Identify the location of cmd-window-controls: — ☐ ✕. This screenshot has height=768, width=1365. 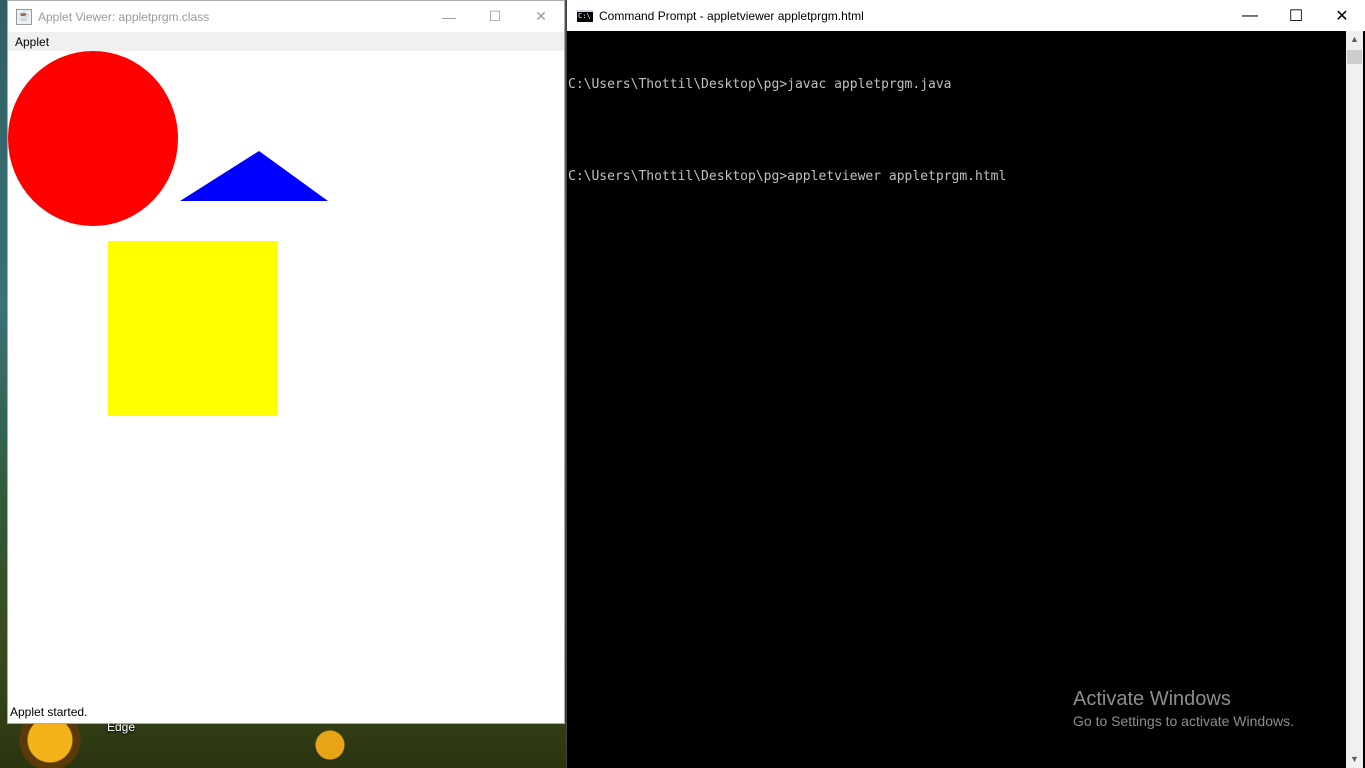
(1296, 15).